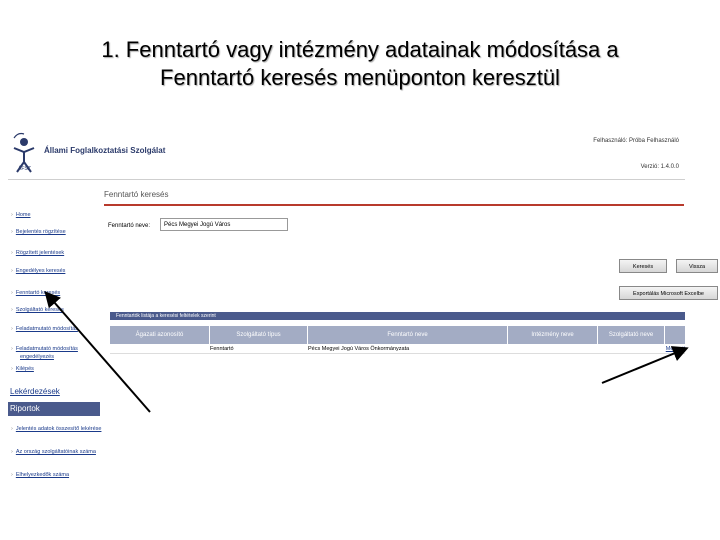  I want to click on user-info: Felhasználó: Próba Felhasználó, so click(636, 141).